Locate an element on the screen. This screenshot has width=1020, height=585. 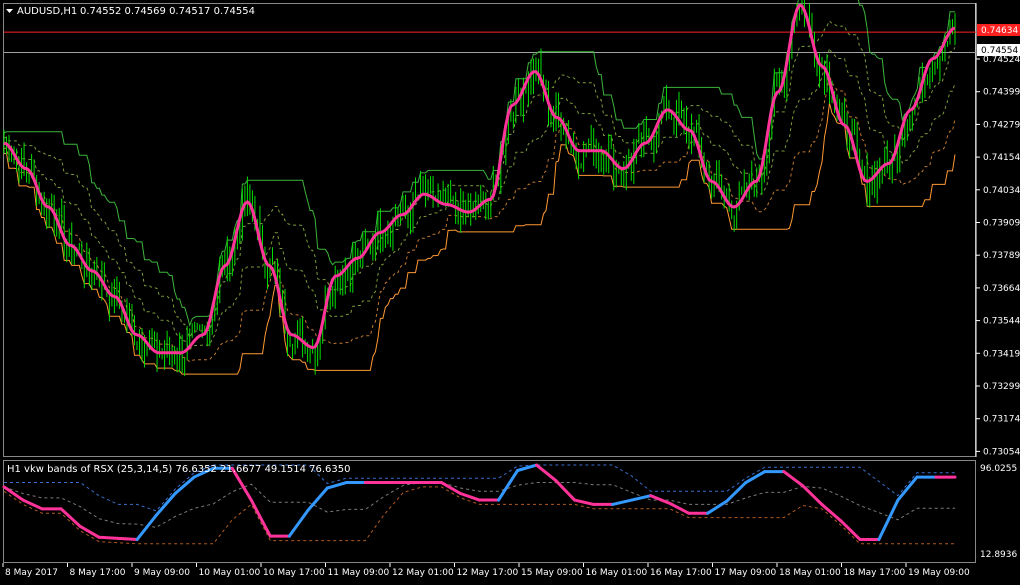
price-tick-label: 0.73299 is located at coordinates (1001, 387).